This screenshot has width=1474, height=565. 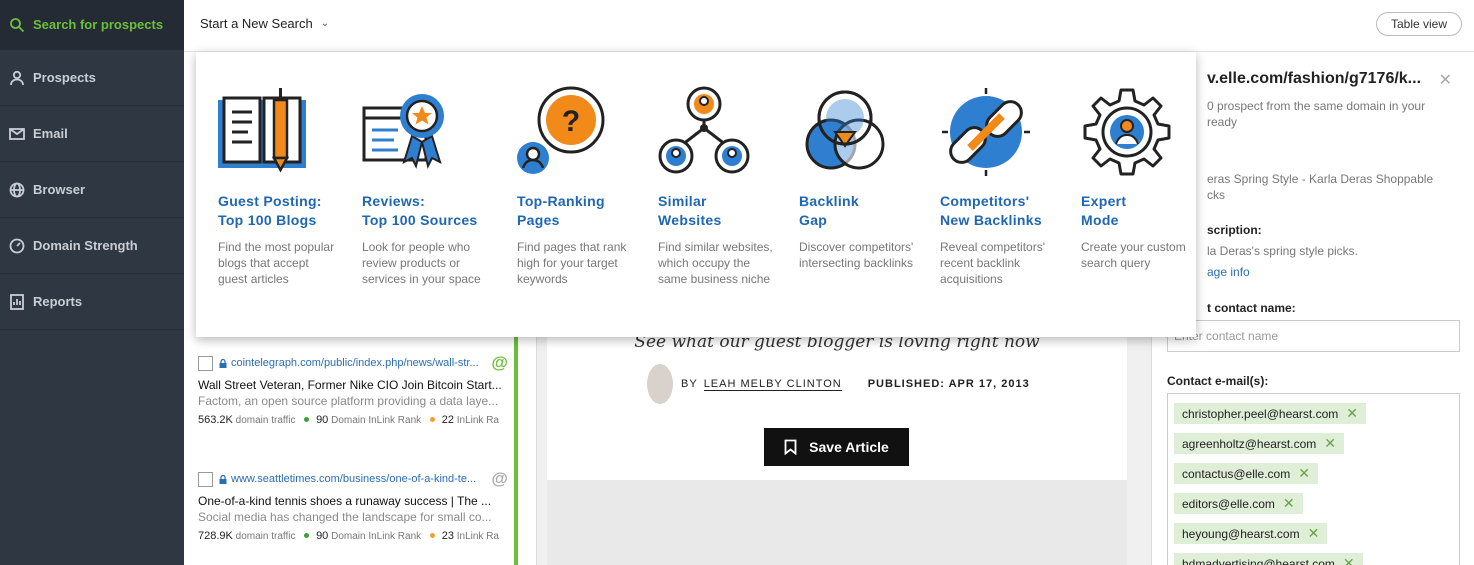 I want to click on domain-traffic-value: 728.9K, so click(x=215, y=536).